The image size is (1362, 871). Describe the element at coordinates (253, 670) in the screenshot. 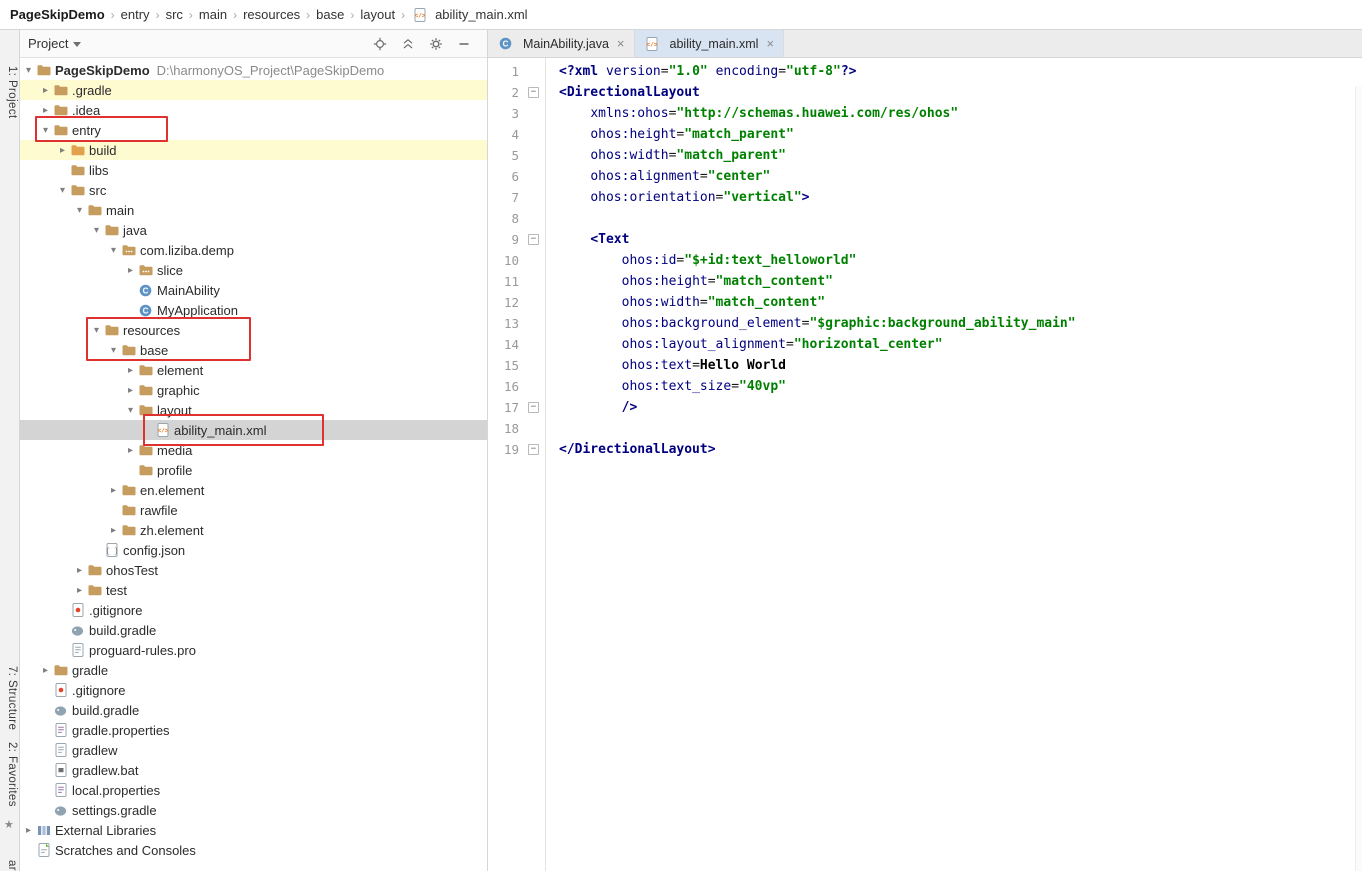

I see `tree-item-gradle: ▸ gradle` at that location.